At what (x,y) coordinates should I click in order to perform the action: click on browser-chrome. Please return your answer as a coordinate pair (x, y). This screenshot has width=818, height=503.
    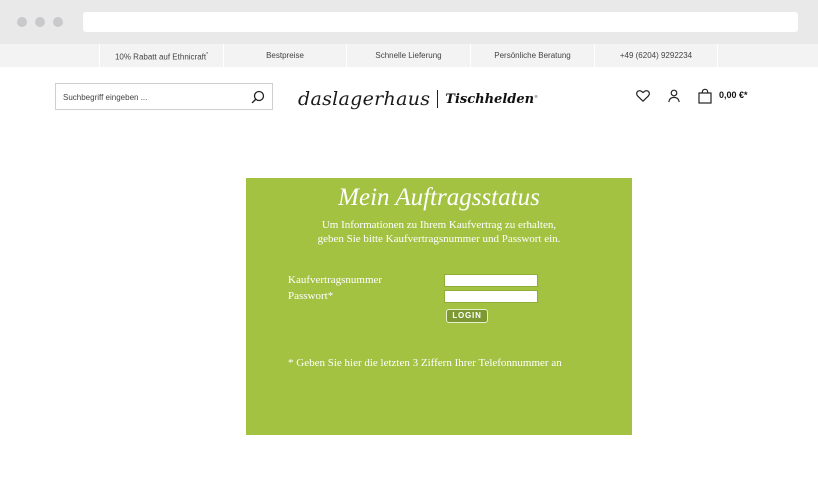
    Looking at the image, I should click on (409, 22).